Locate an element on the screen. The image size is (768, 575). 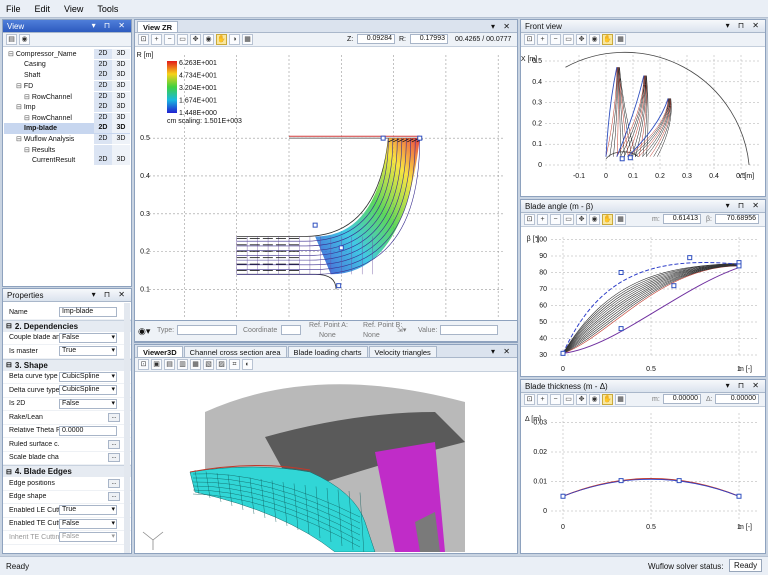
tree-item: ⊟ Compressor_Name 2D 3D is located at coordinates (67, 54).